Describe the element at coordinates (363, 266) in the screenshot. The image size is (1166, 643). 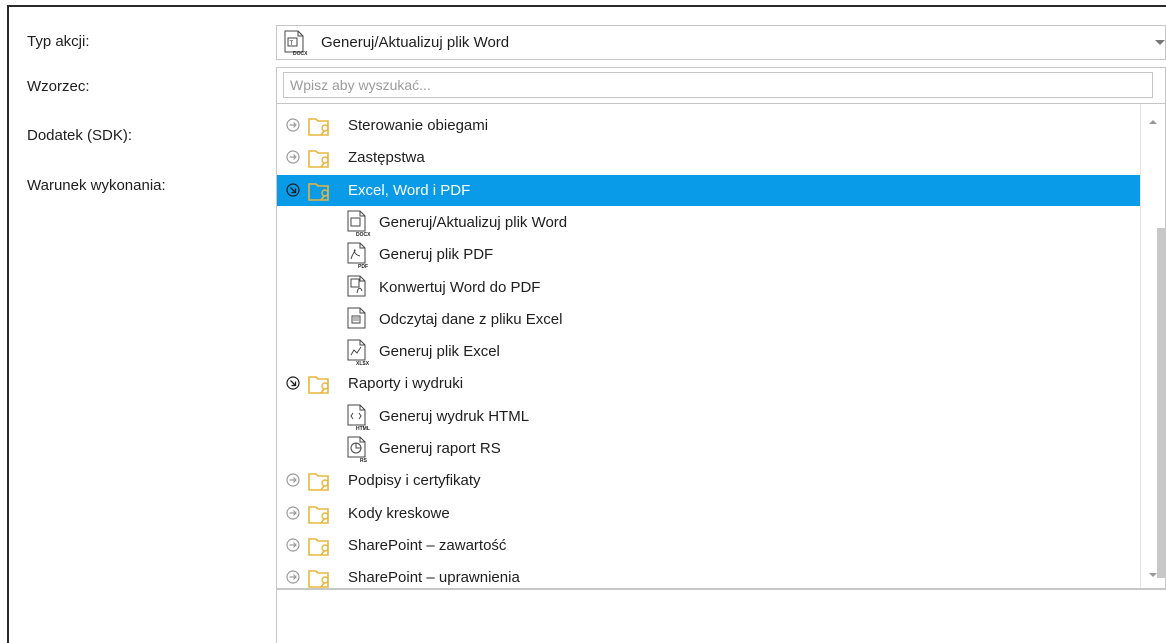
I see `svg-text: PDF` at that location.